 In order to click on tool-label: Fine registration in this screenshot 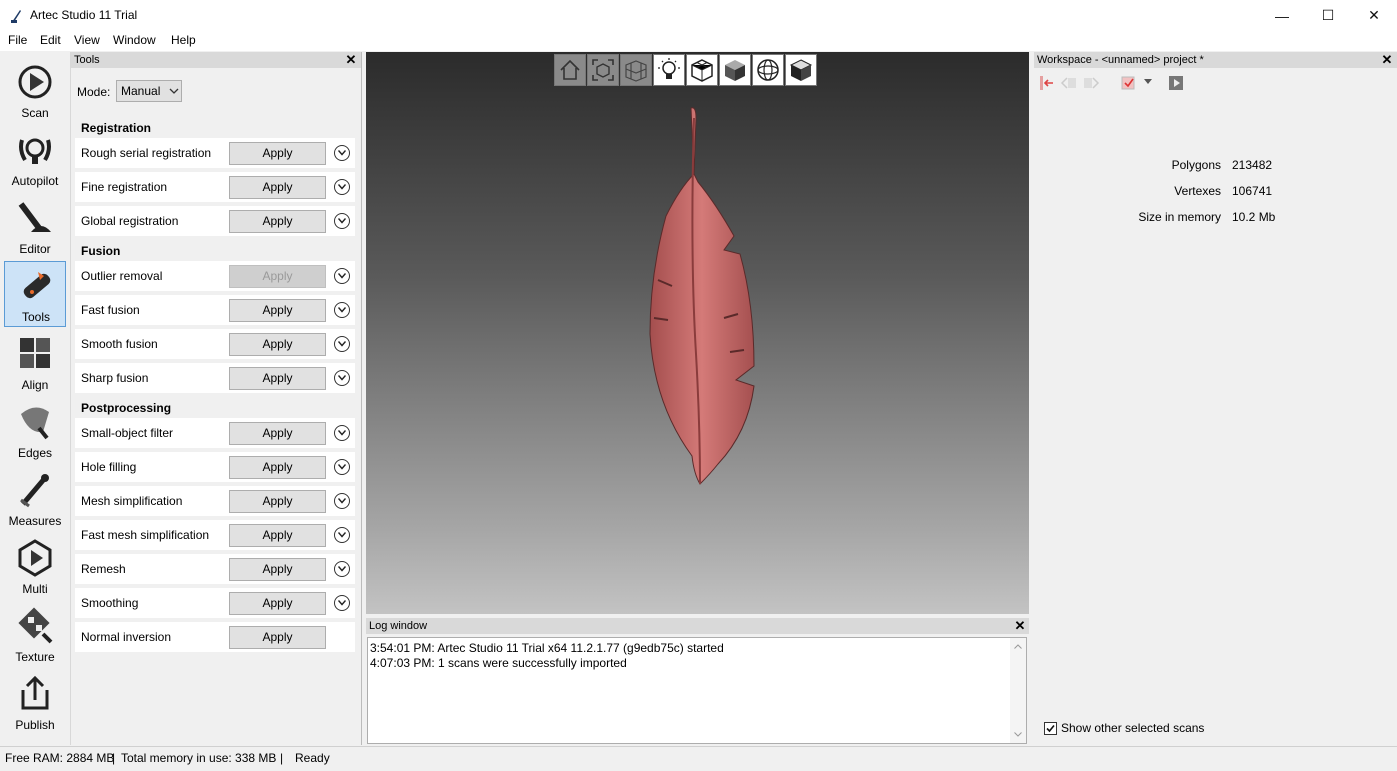, I will do `click(124, 187)`.